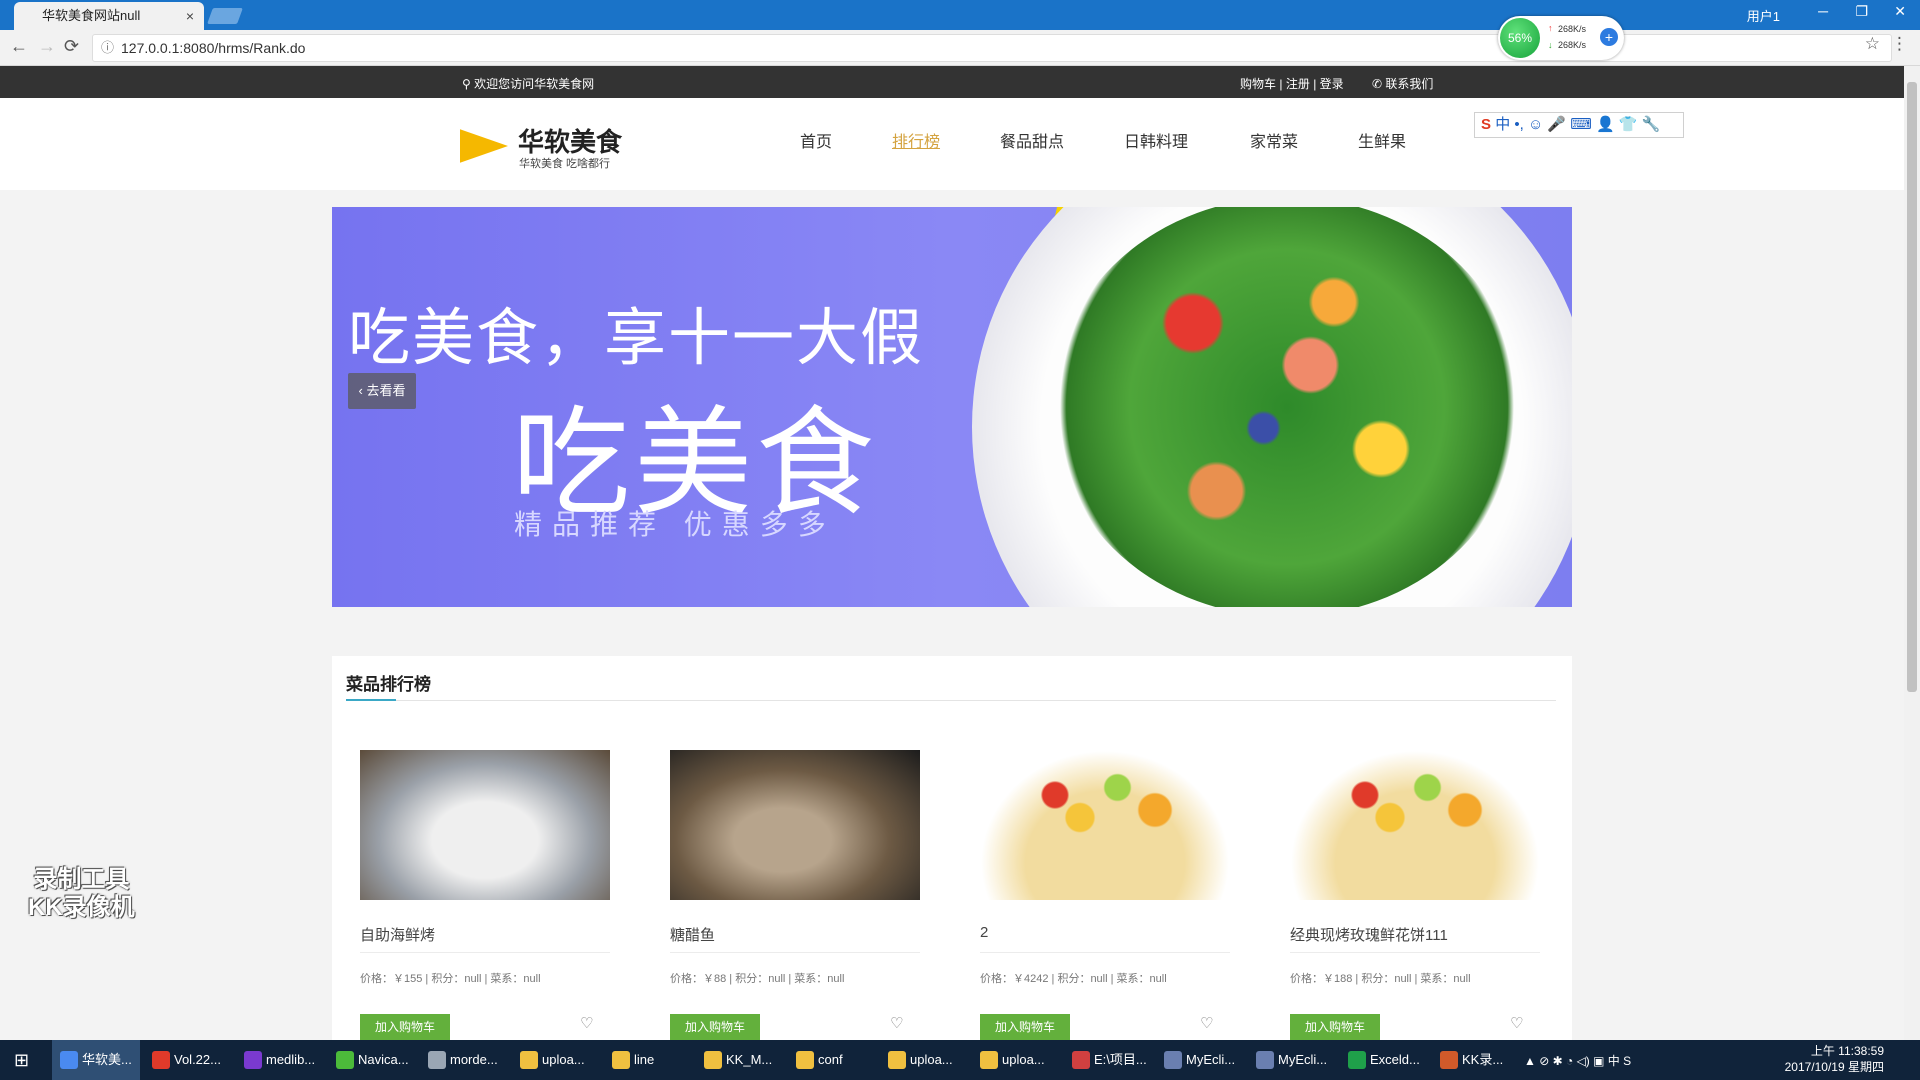 This screenshot has height=1080, width=1920. What do you see at coordinates (1520, 38) in the screenshot?
I see `speed-percent: 56%` at bounding box center [1520, 38].